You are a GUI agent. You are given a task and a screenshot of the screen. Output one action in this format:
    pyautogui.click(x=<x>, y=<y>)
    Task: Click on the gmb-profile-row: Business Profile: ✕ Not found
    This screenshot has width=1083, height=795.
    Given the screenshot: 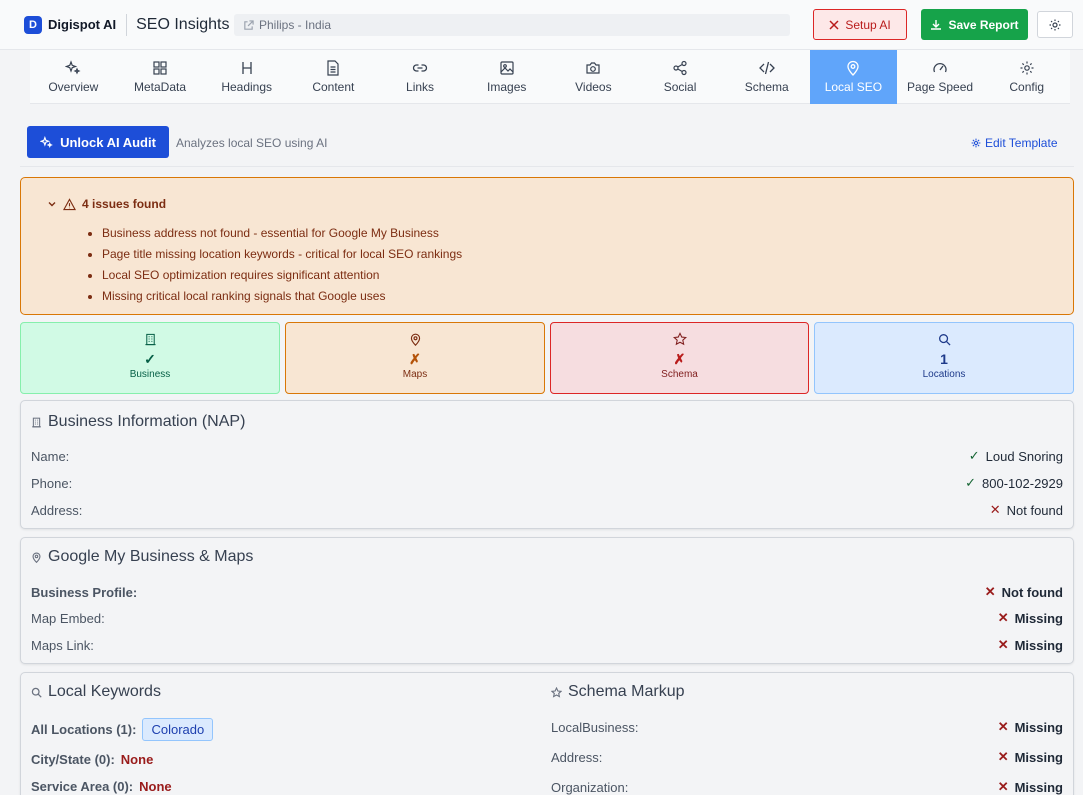 What is the action you would take?
    pyautogui.click(x=547, y=592)
    